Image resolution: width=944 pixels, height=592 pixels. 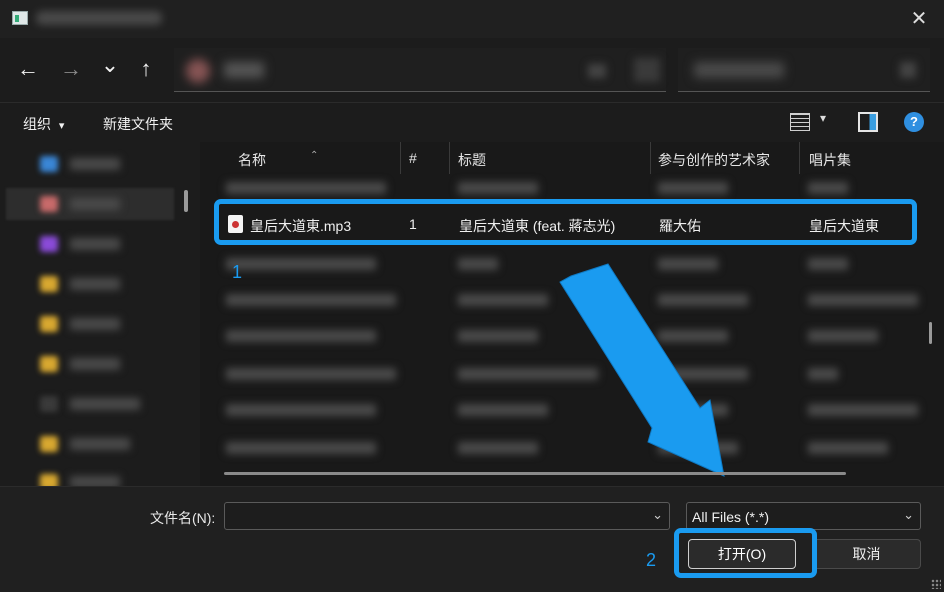 What do you see at coordinates (745, 553) in the screenshot?
I see `highlight-open-button` at bounding box center [745, 553].